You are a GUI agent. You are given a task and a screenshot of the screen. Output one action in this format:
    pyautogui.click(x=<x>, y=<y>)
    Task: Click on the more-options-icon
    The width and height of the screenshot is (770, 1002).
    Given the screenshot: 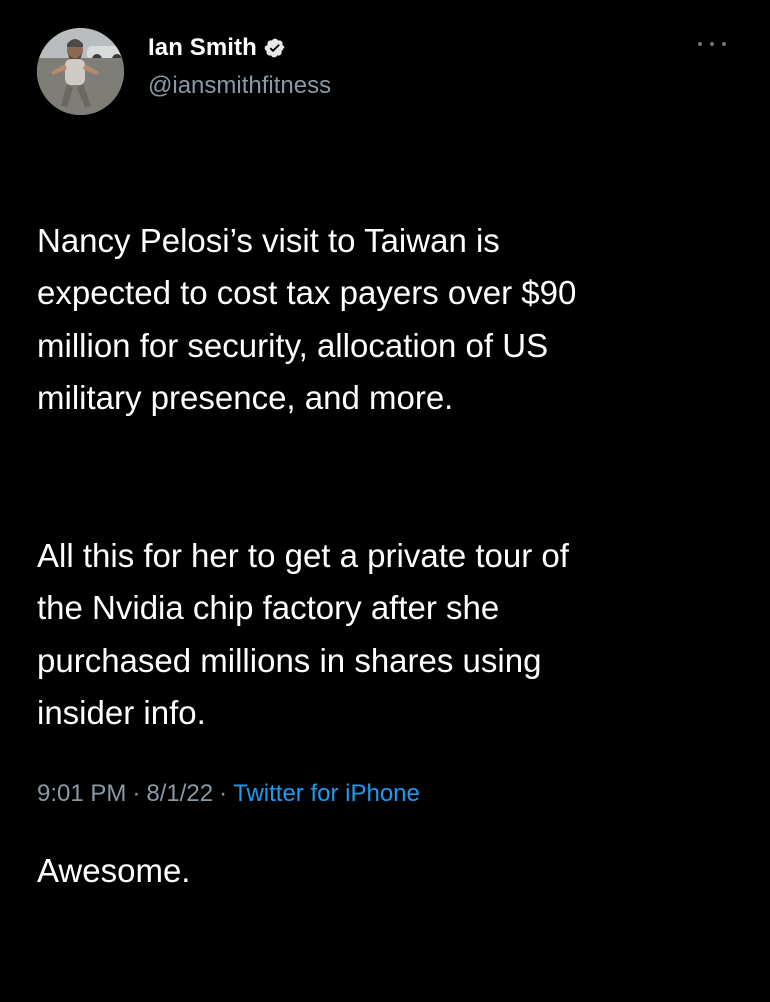 What is the action you would take?
    pyautogui.click(x=712, y=44)
    